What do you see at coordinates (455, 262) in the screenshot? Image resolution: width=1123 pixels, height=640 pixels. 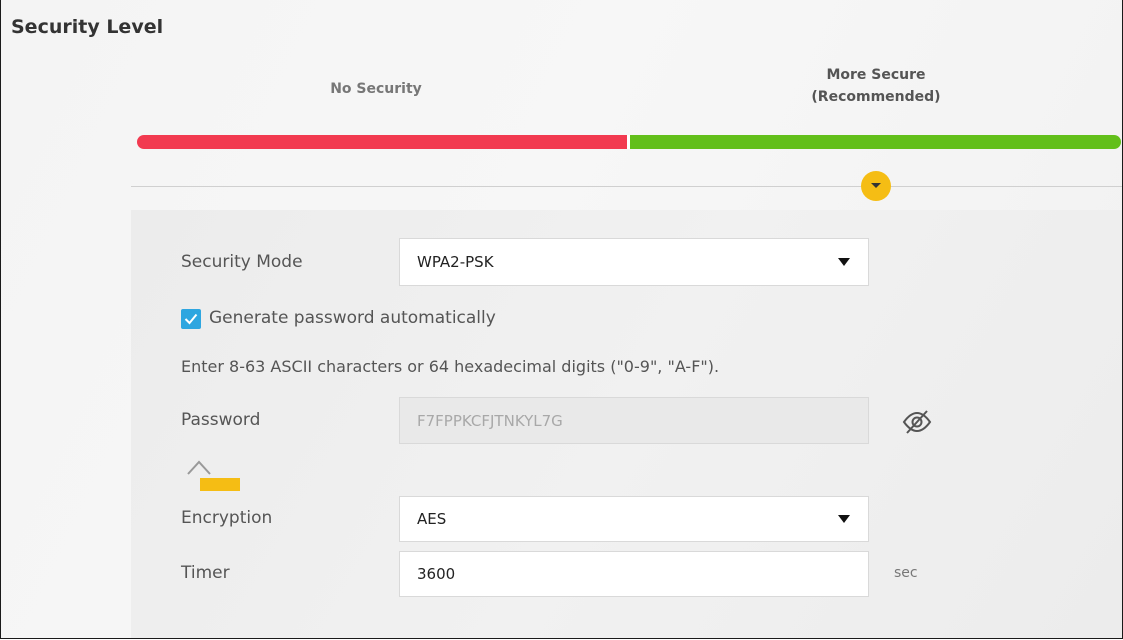 I see `security-mode-value: WPA2-PSK` at bounding box center [455, 262].